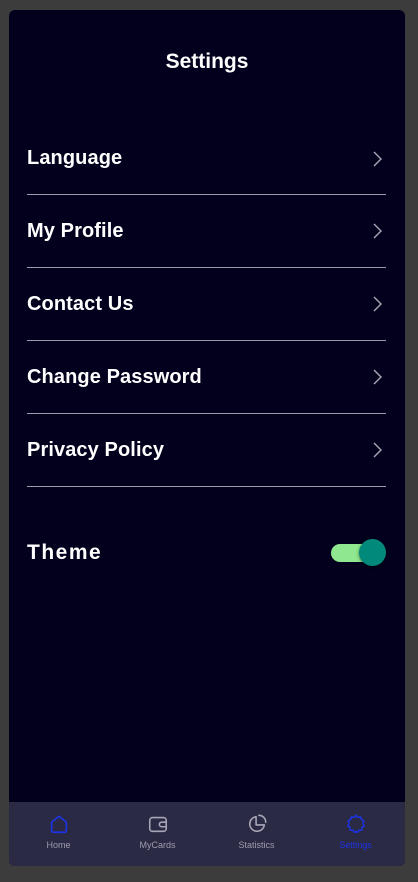  I want to click on bottom-nav: Home MyCards Statistics Settings, so click(207, 834).